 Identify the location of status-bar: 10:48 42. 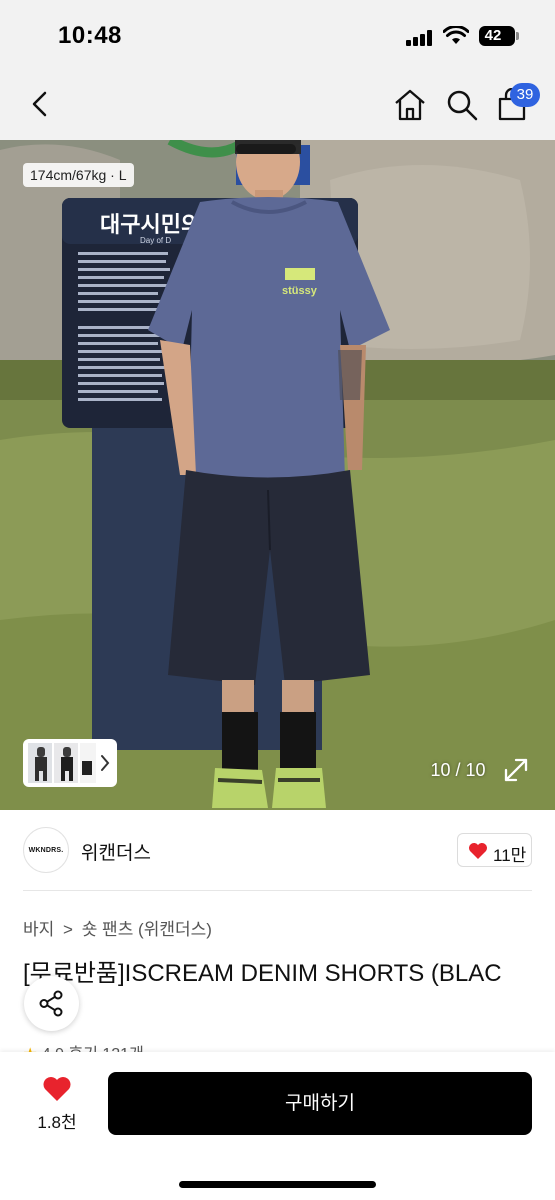
(277, 36).